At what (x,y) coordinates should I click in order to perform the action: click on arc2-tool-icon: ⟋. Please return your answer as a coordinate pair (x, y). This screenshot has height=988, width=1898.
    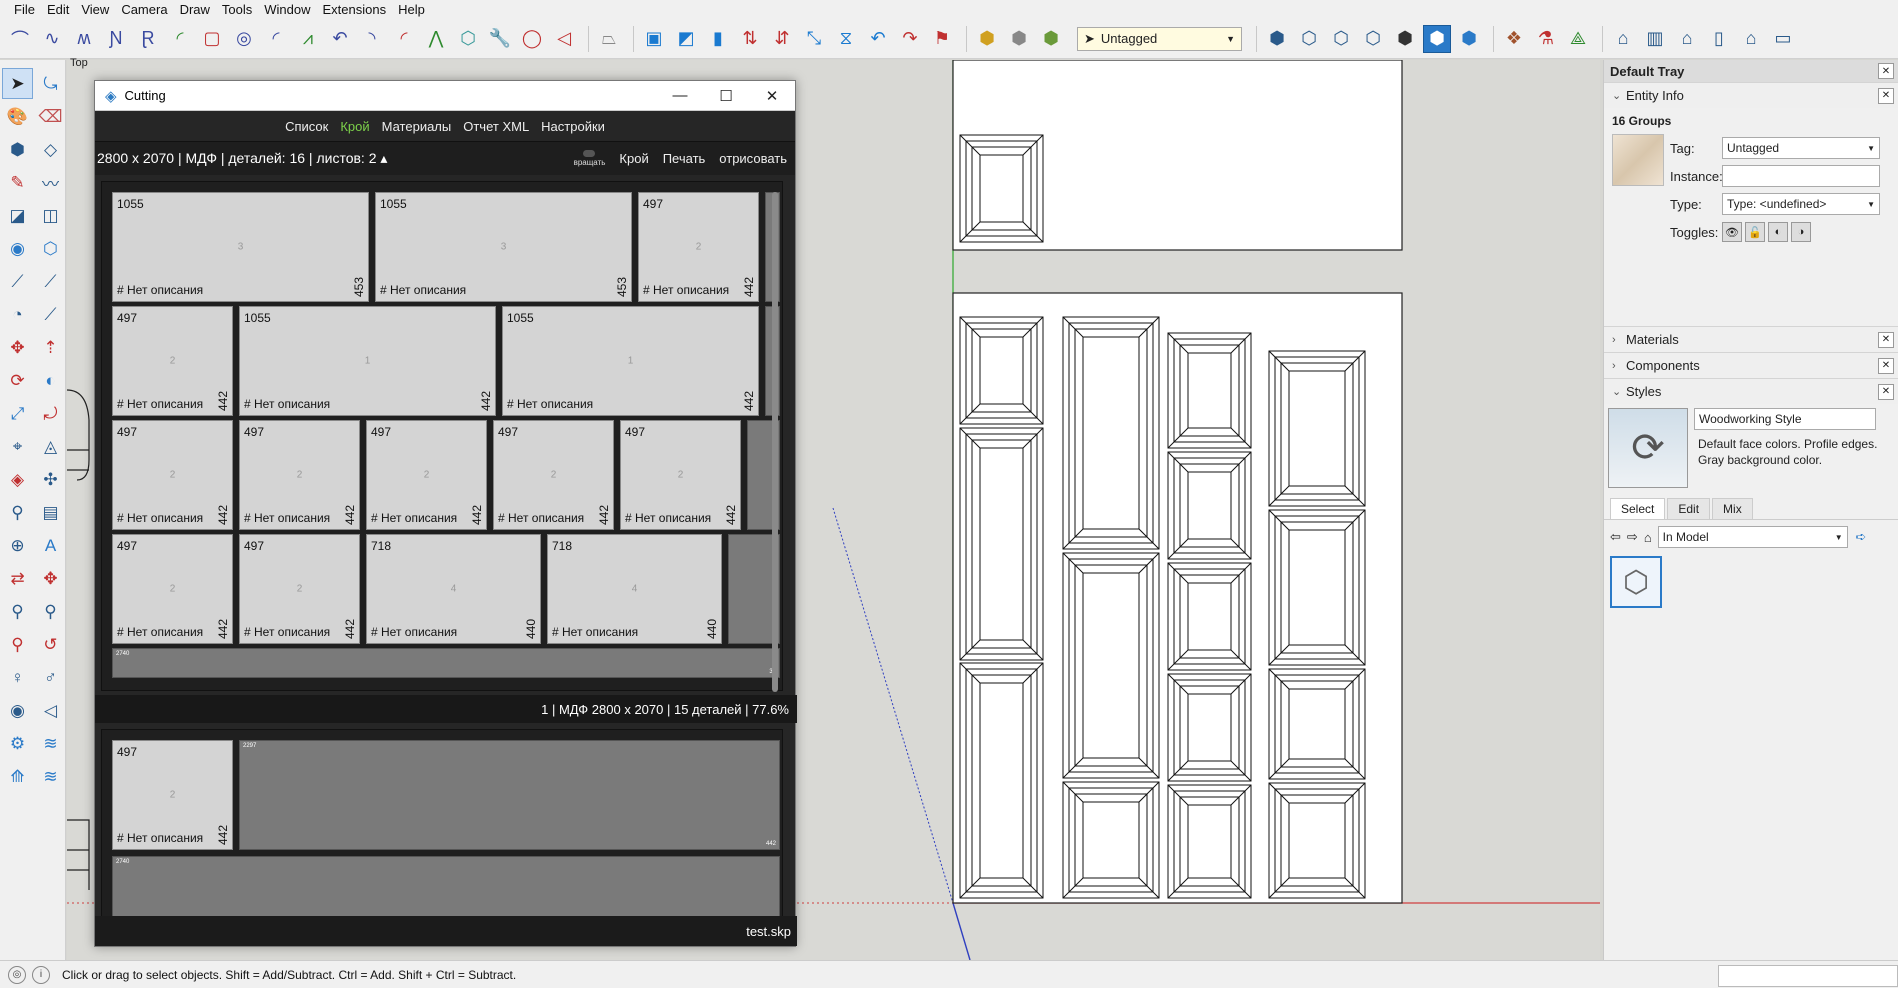
    Looking at the image, I should click on (50, 314).